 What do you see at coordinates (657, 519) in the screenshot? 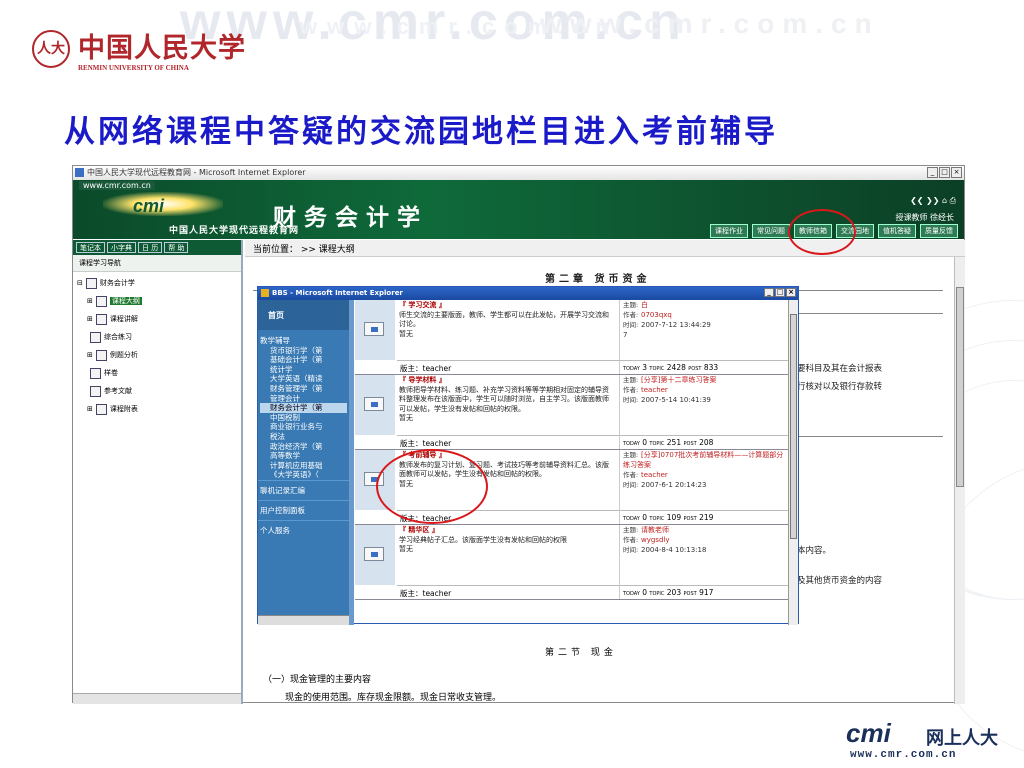
I see `topic-label: TOPIC` at bounding box center [657, 519].